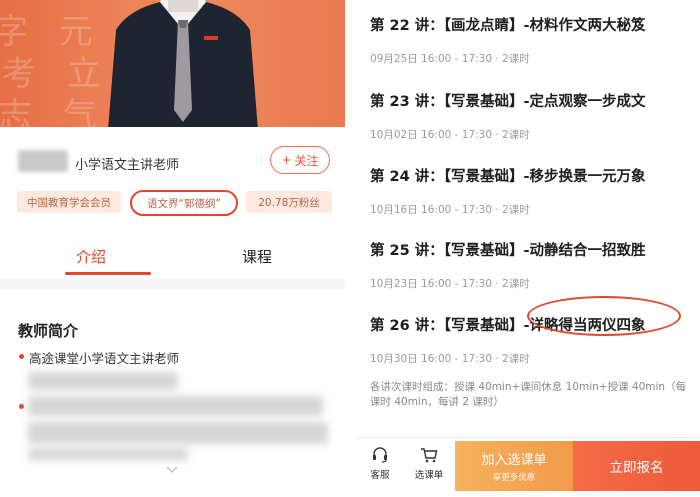  What do you see at coordinates (429, 463) in the screenshot?
I see `cart-button: 选课单` at bounding box center [429, 463].